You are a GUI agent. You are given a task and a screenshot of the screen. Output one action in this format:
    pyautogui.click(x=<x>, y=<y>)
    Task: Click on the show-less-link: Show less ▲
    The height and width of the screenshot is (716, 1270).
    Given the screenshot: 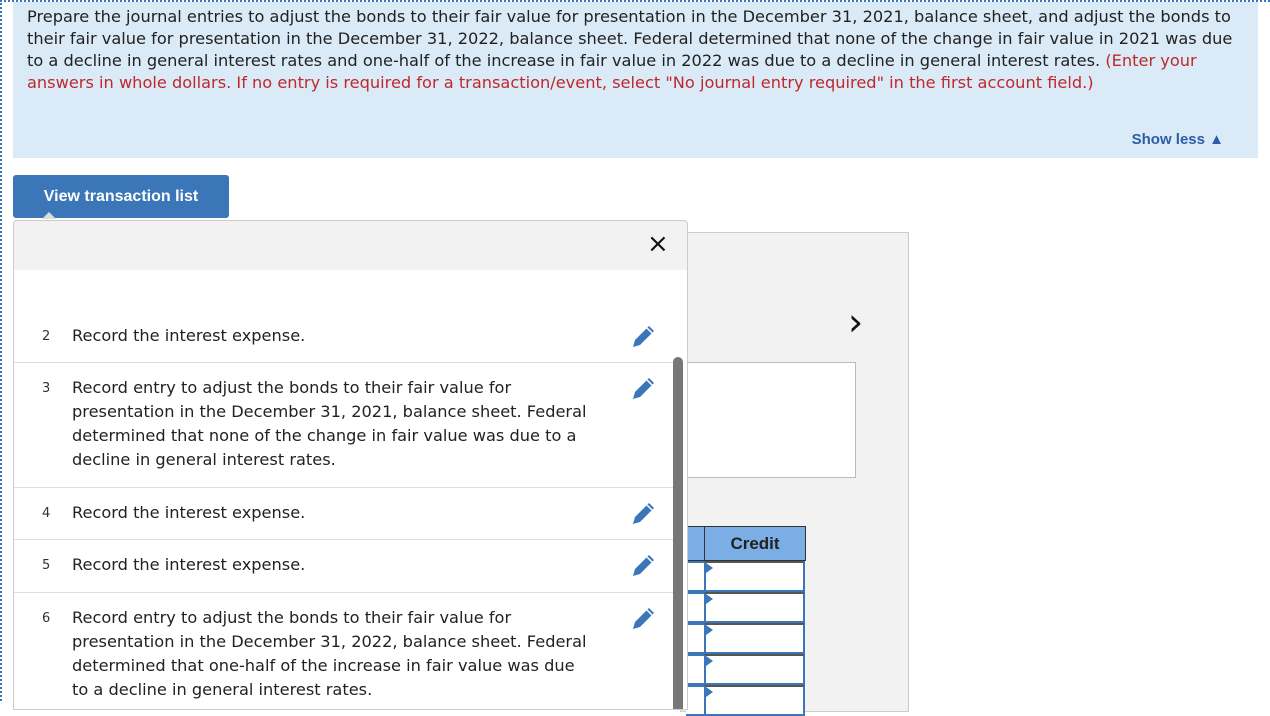 What is the action you would take?
    pyautogui.click(x=1178, y=140)
    